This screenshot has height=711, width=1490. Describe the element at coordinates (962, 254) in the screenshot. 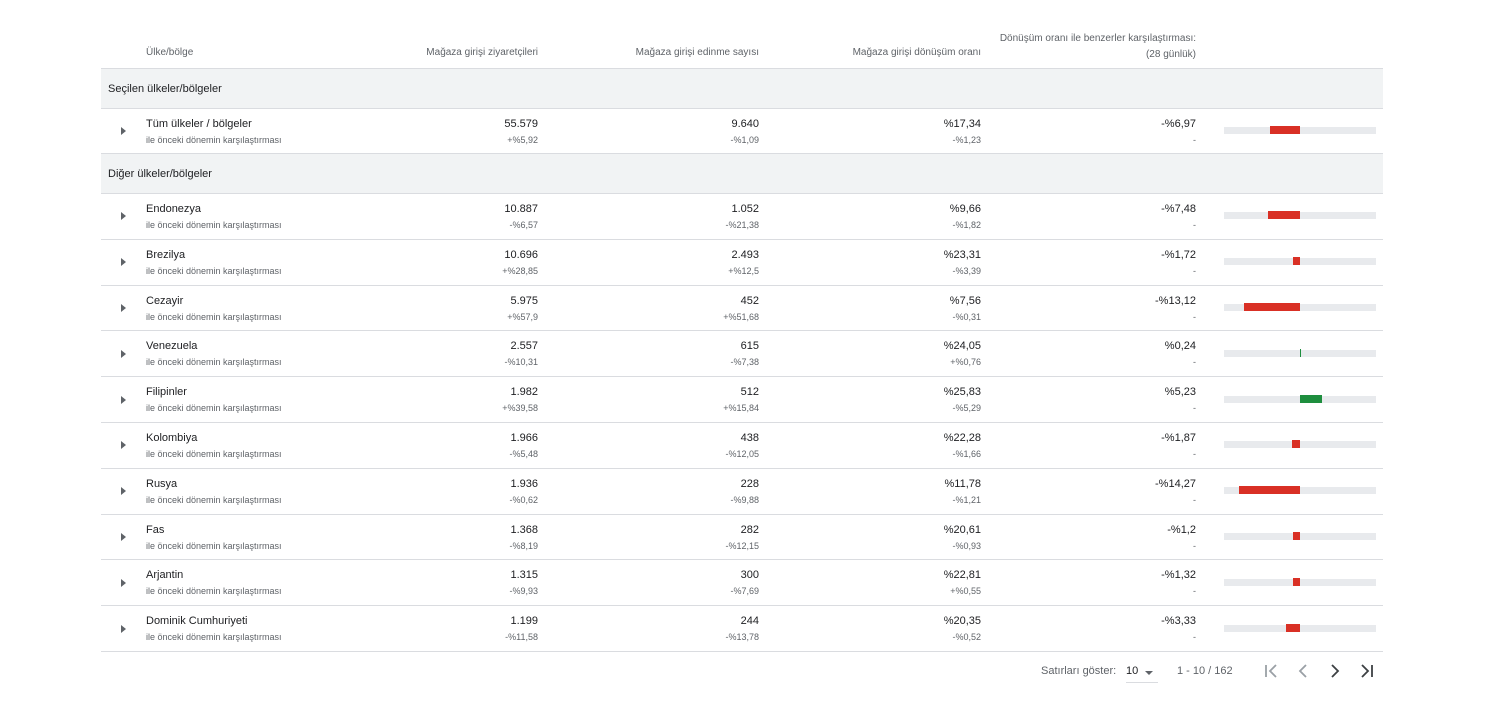

I see `row-conversion: %23,31` at that location.